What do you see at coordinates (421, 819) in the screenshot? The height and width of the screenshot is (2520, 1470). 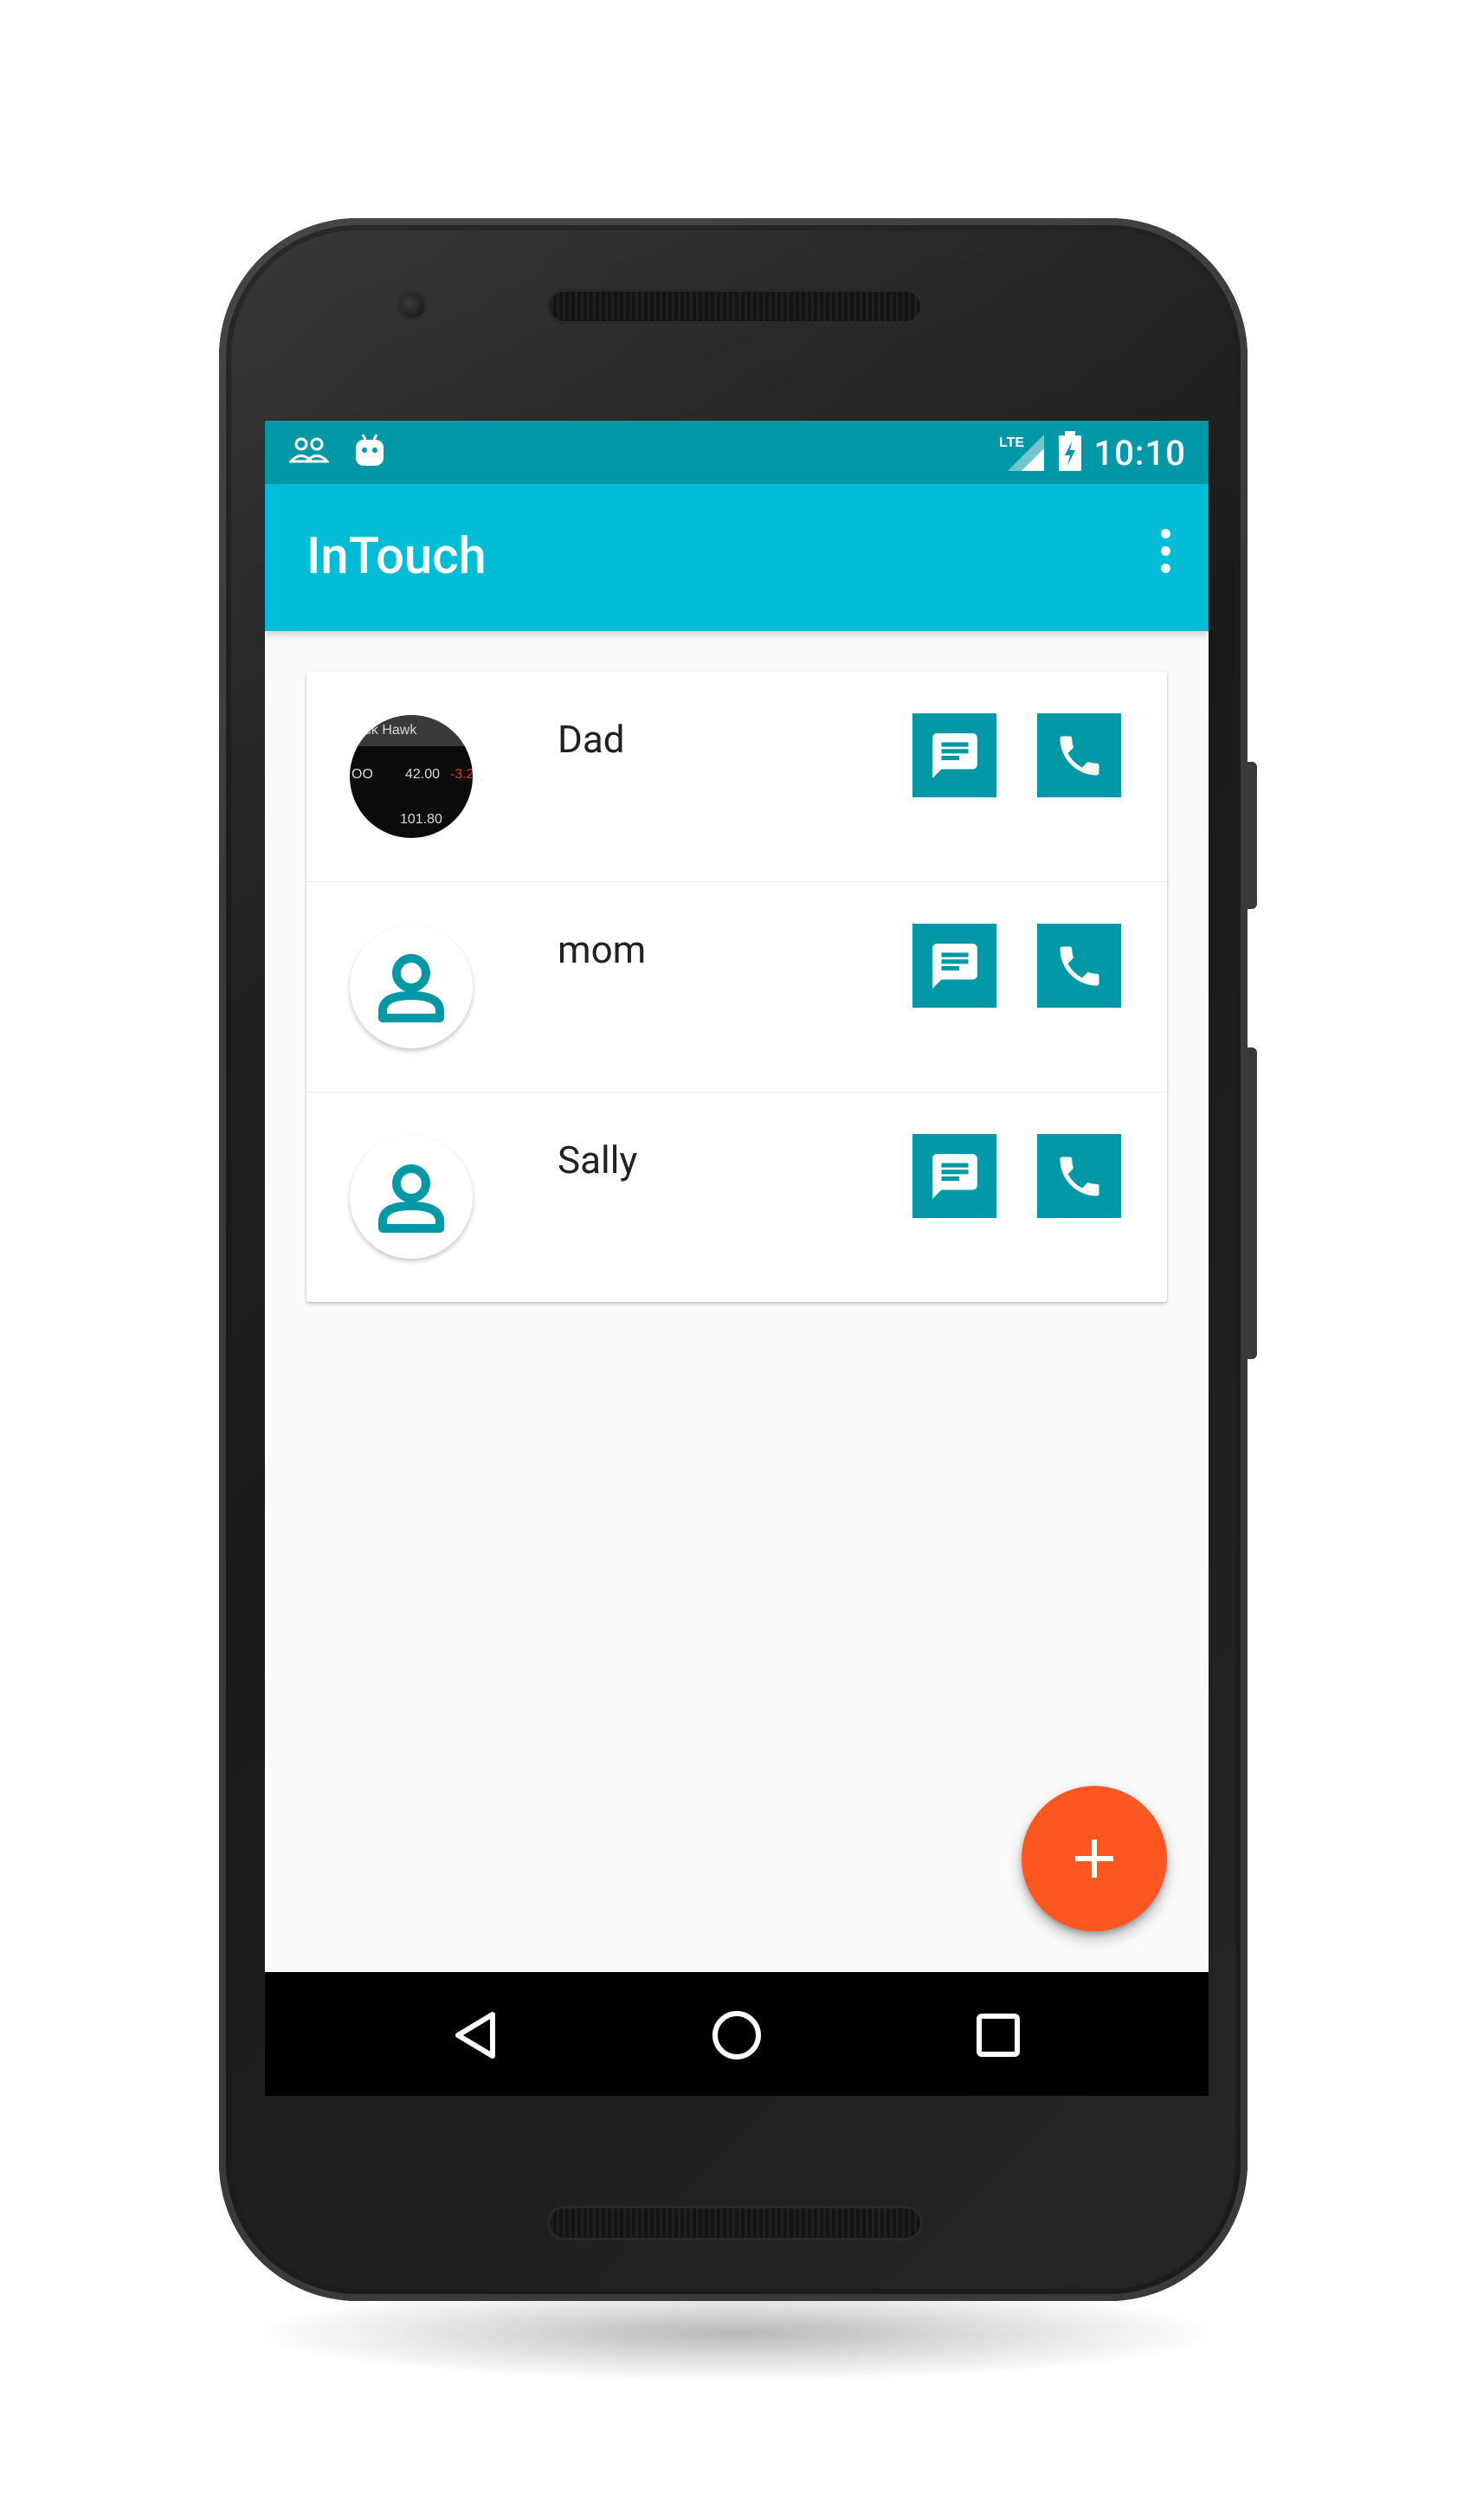 I see `photo-text: 101.80` at bounding box center [421, 819].